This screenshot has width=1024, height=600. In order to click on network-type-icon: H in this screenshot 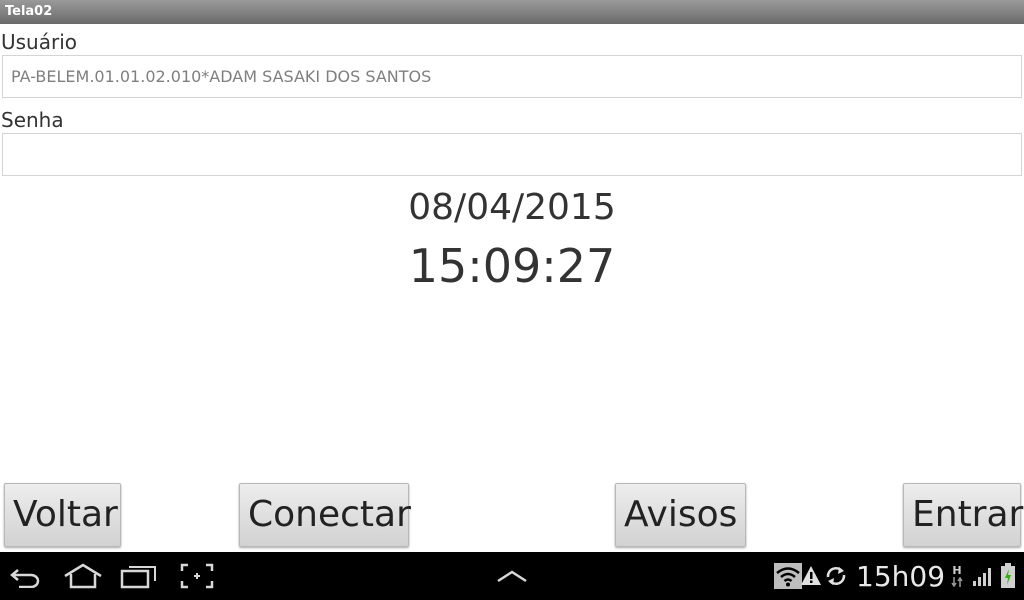, I will do `click(957, 576)`.